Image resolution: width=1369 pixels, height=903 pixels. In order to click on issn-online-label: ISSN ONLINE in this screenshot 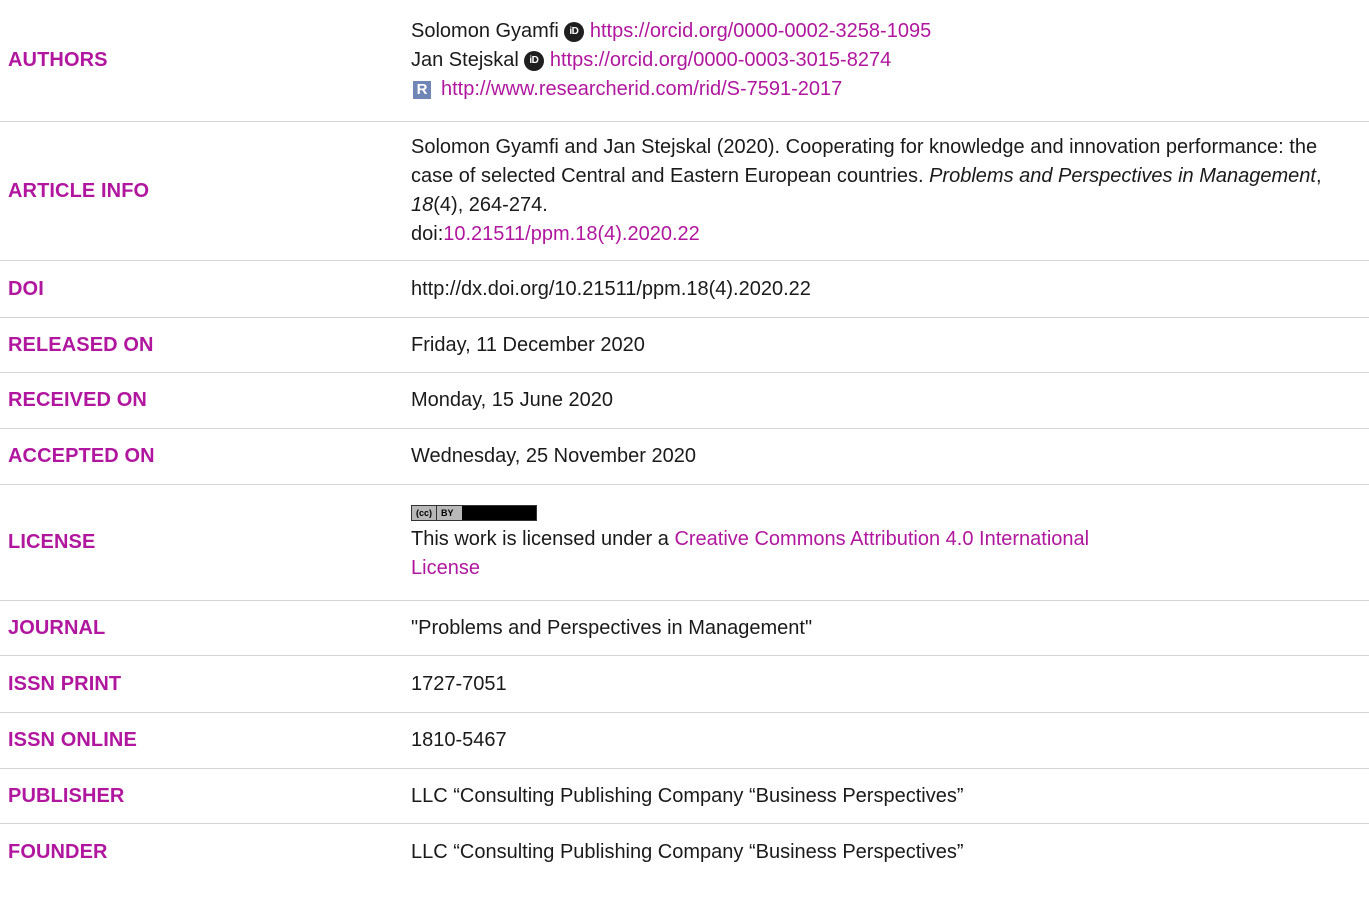, I will do `click(72, 740)`.